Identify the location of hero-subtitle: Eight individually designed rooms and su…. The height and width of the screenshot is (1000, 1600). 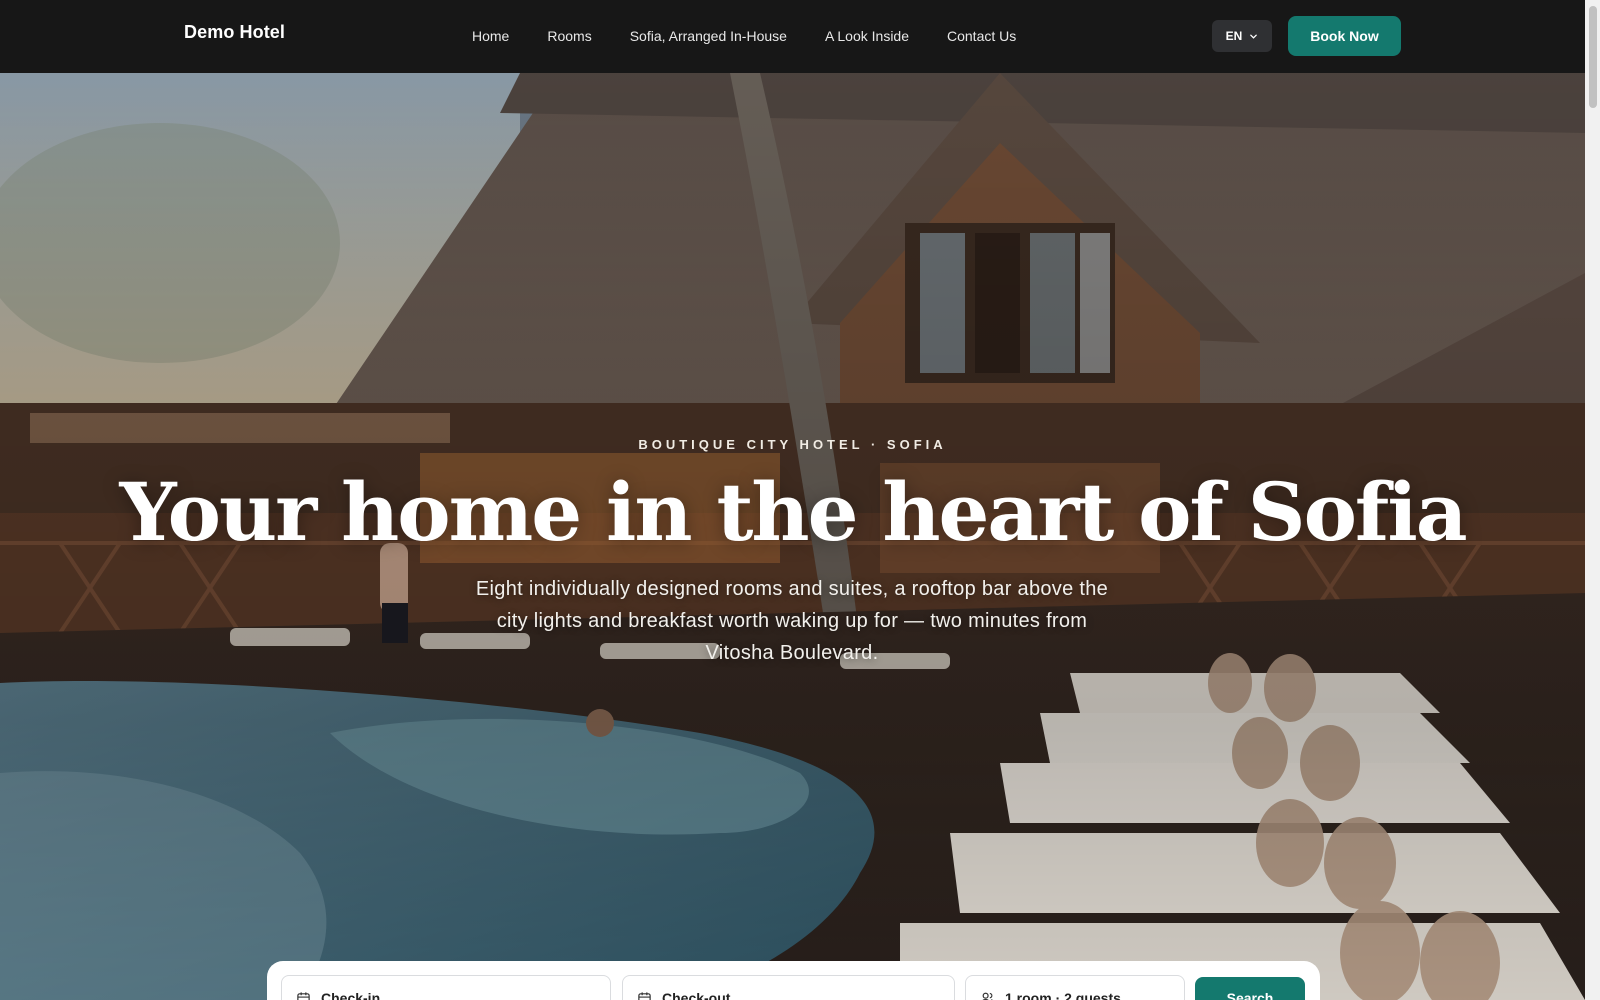
(792, 621).